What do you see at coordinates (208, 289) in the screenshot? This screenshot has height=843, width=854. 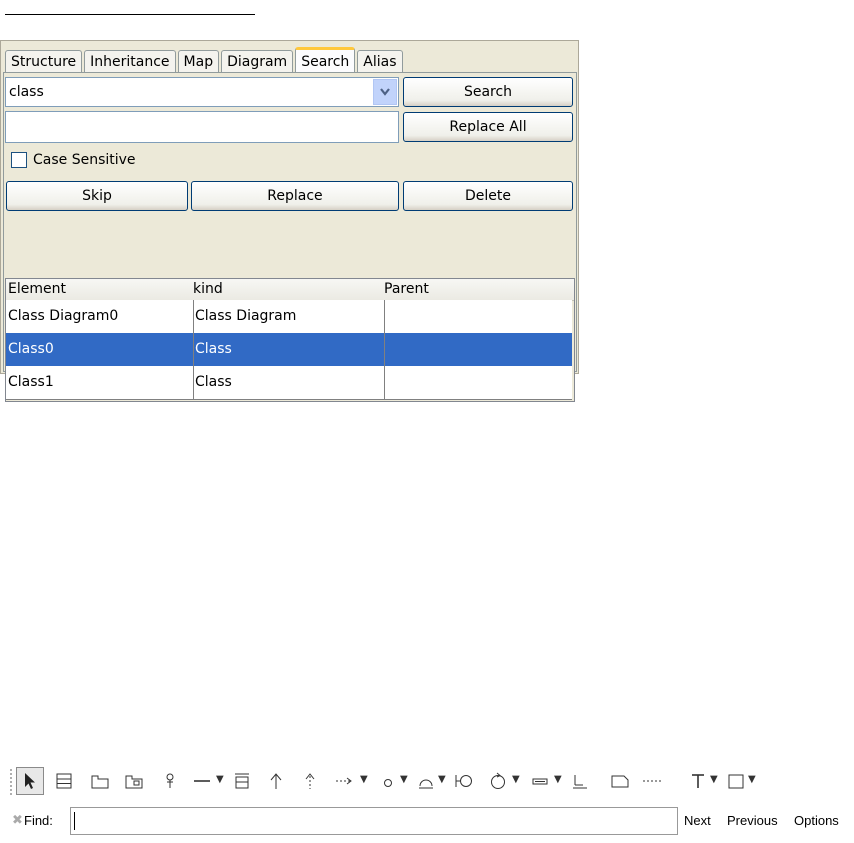 I see `column-header-kind: kind` at bounding box center [208, 289].